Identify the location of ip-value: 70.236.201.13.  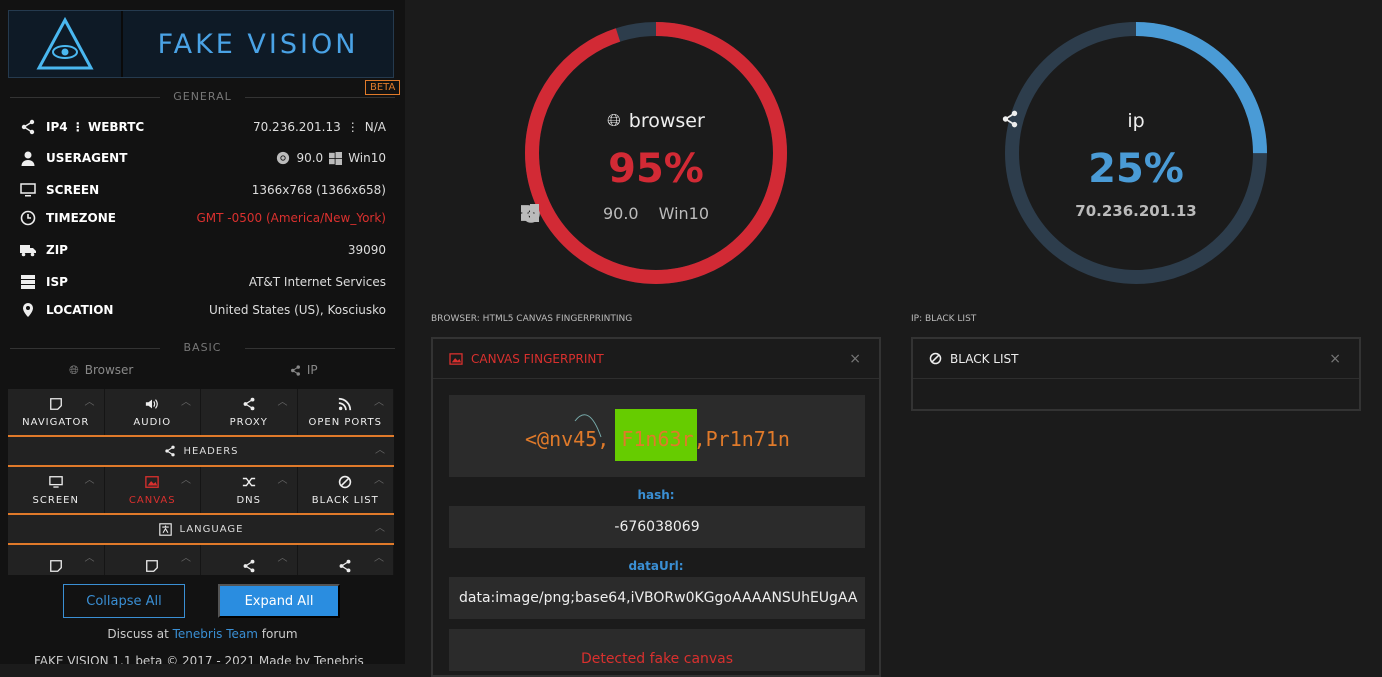
(296, 127).